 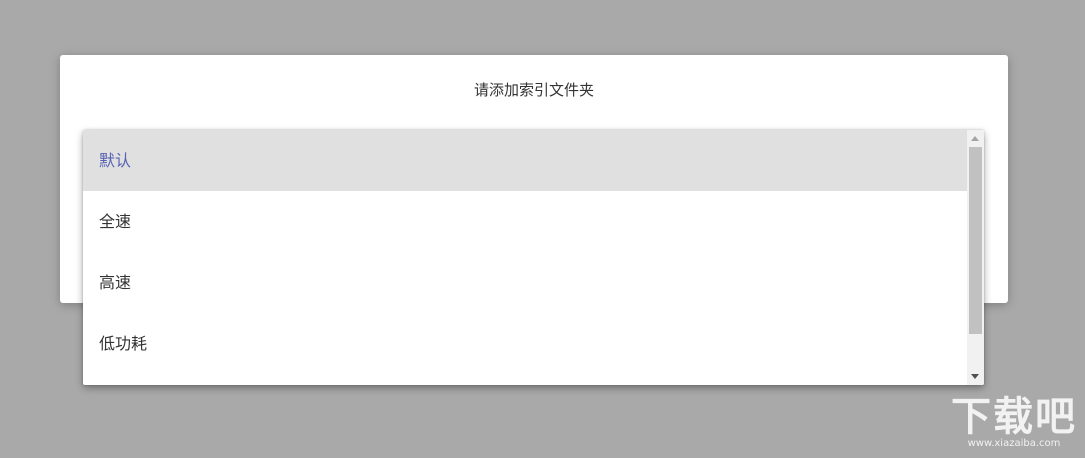 I want to click on dropdown-scrollbar, so click(x=975, y=257).